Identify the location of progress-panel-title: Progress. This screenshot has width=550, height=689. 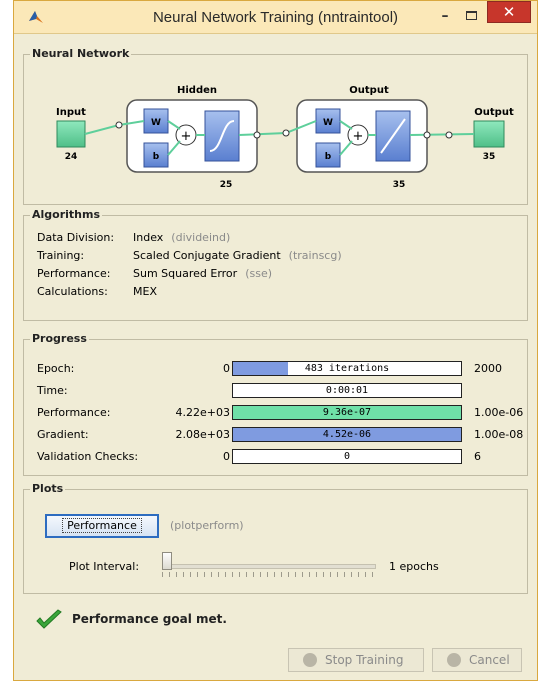
(59, 338).